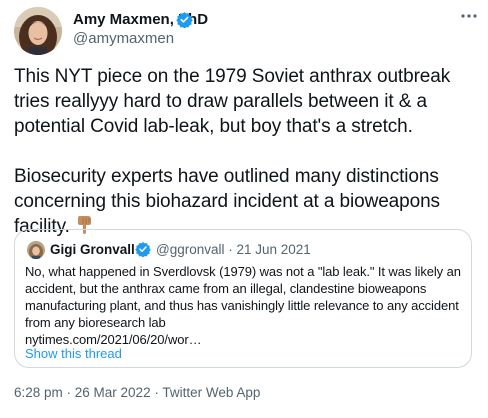 The image size is (488, 418). Describe the element at coordinates (137, 392) in the screenshot. I see `tweet-timestamp: 6:28 pm · 26 Mar 2022 · Twitter Web App` at that location.